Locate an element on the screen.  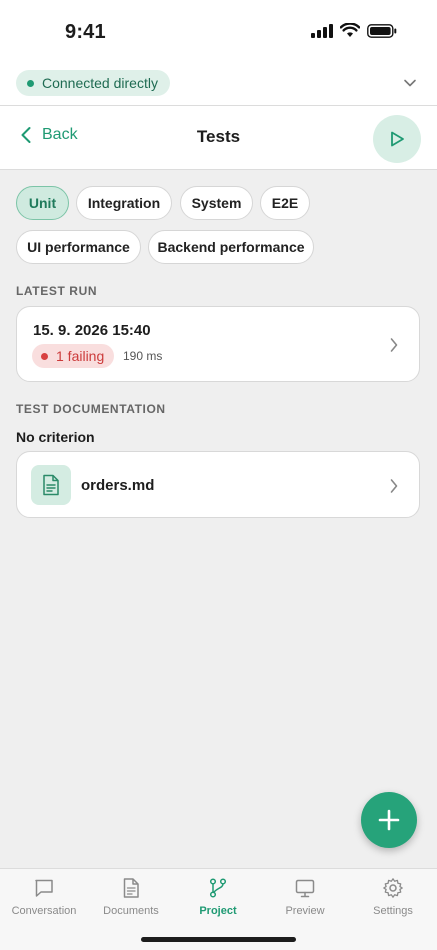
file-icon-container is located at coordinates (51, 485).